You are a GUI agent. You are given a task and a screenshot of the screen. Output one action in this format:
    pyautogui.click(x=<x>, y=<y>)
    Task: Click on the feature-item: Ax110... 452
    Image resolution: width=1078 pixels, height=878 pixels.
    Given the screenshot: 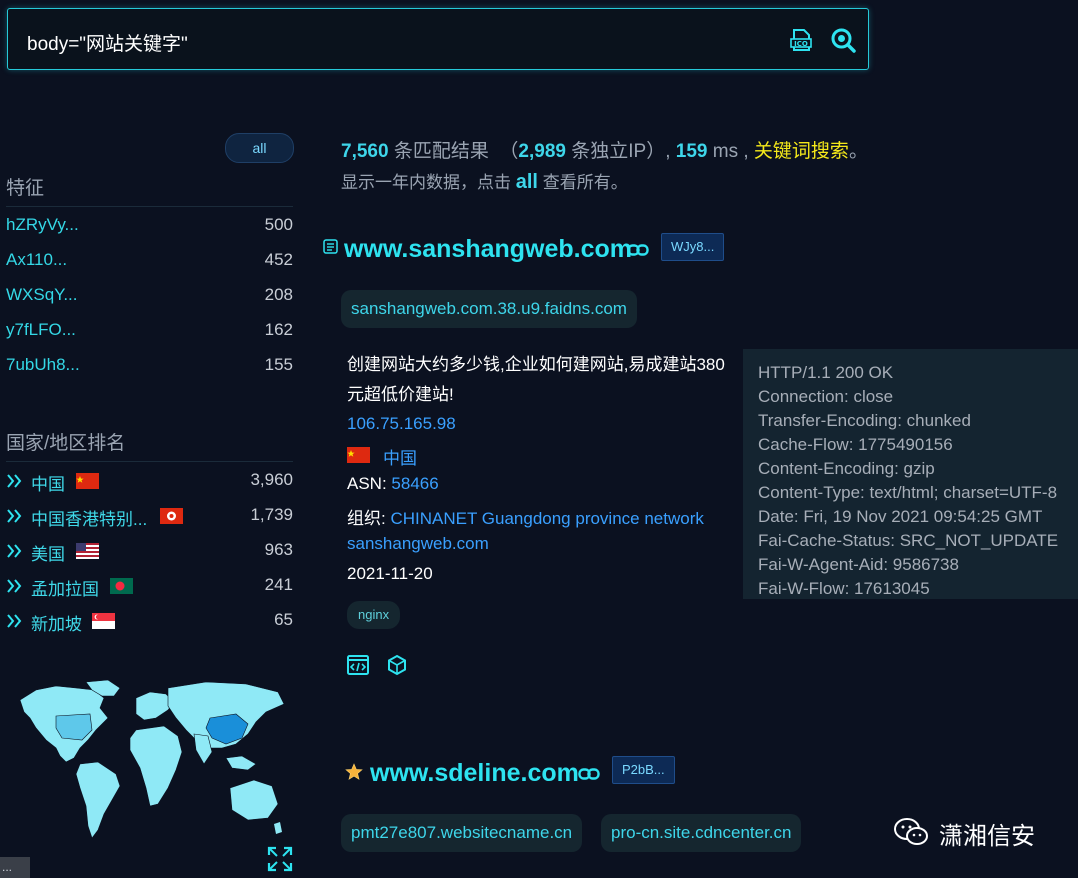 What is the action you would take?
    pyautogui.click(x=149, y=262)
    